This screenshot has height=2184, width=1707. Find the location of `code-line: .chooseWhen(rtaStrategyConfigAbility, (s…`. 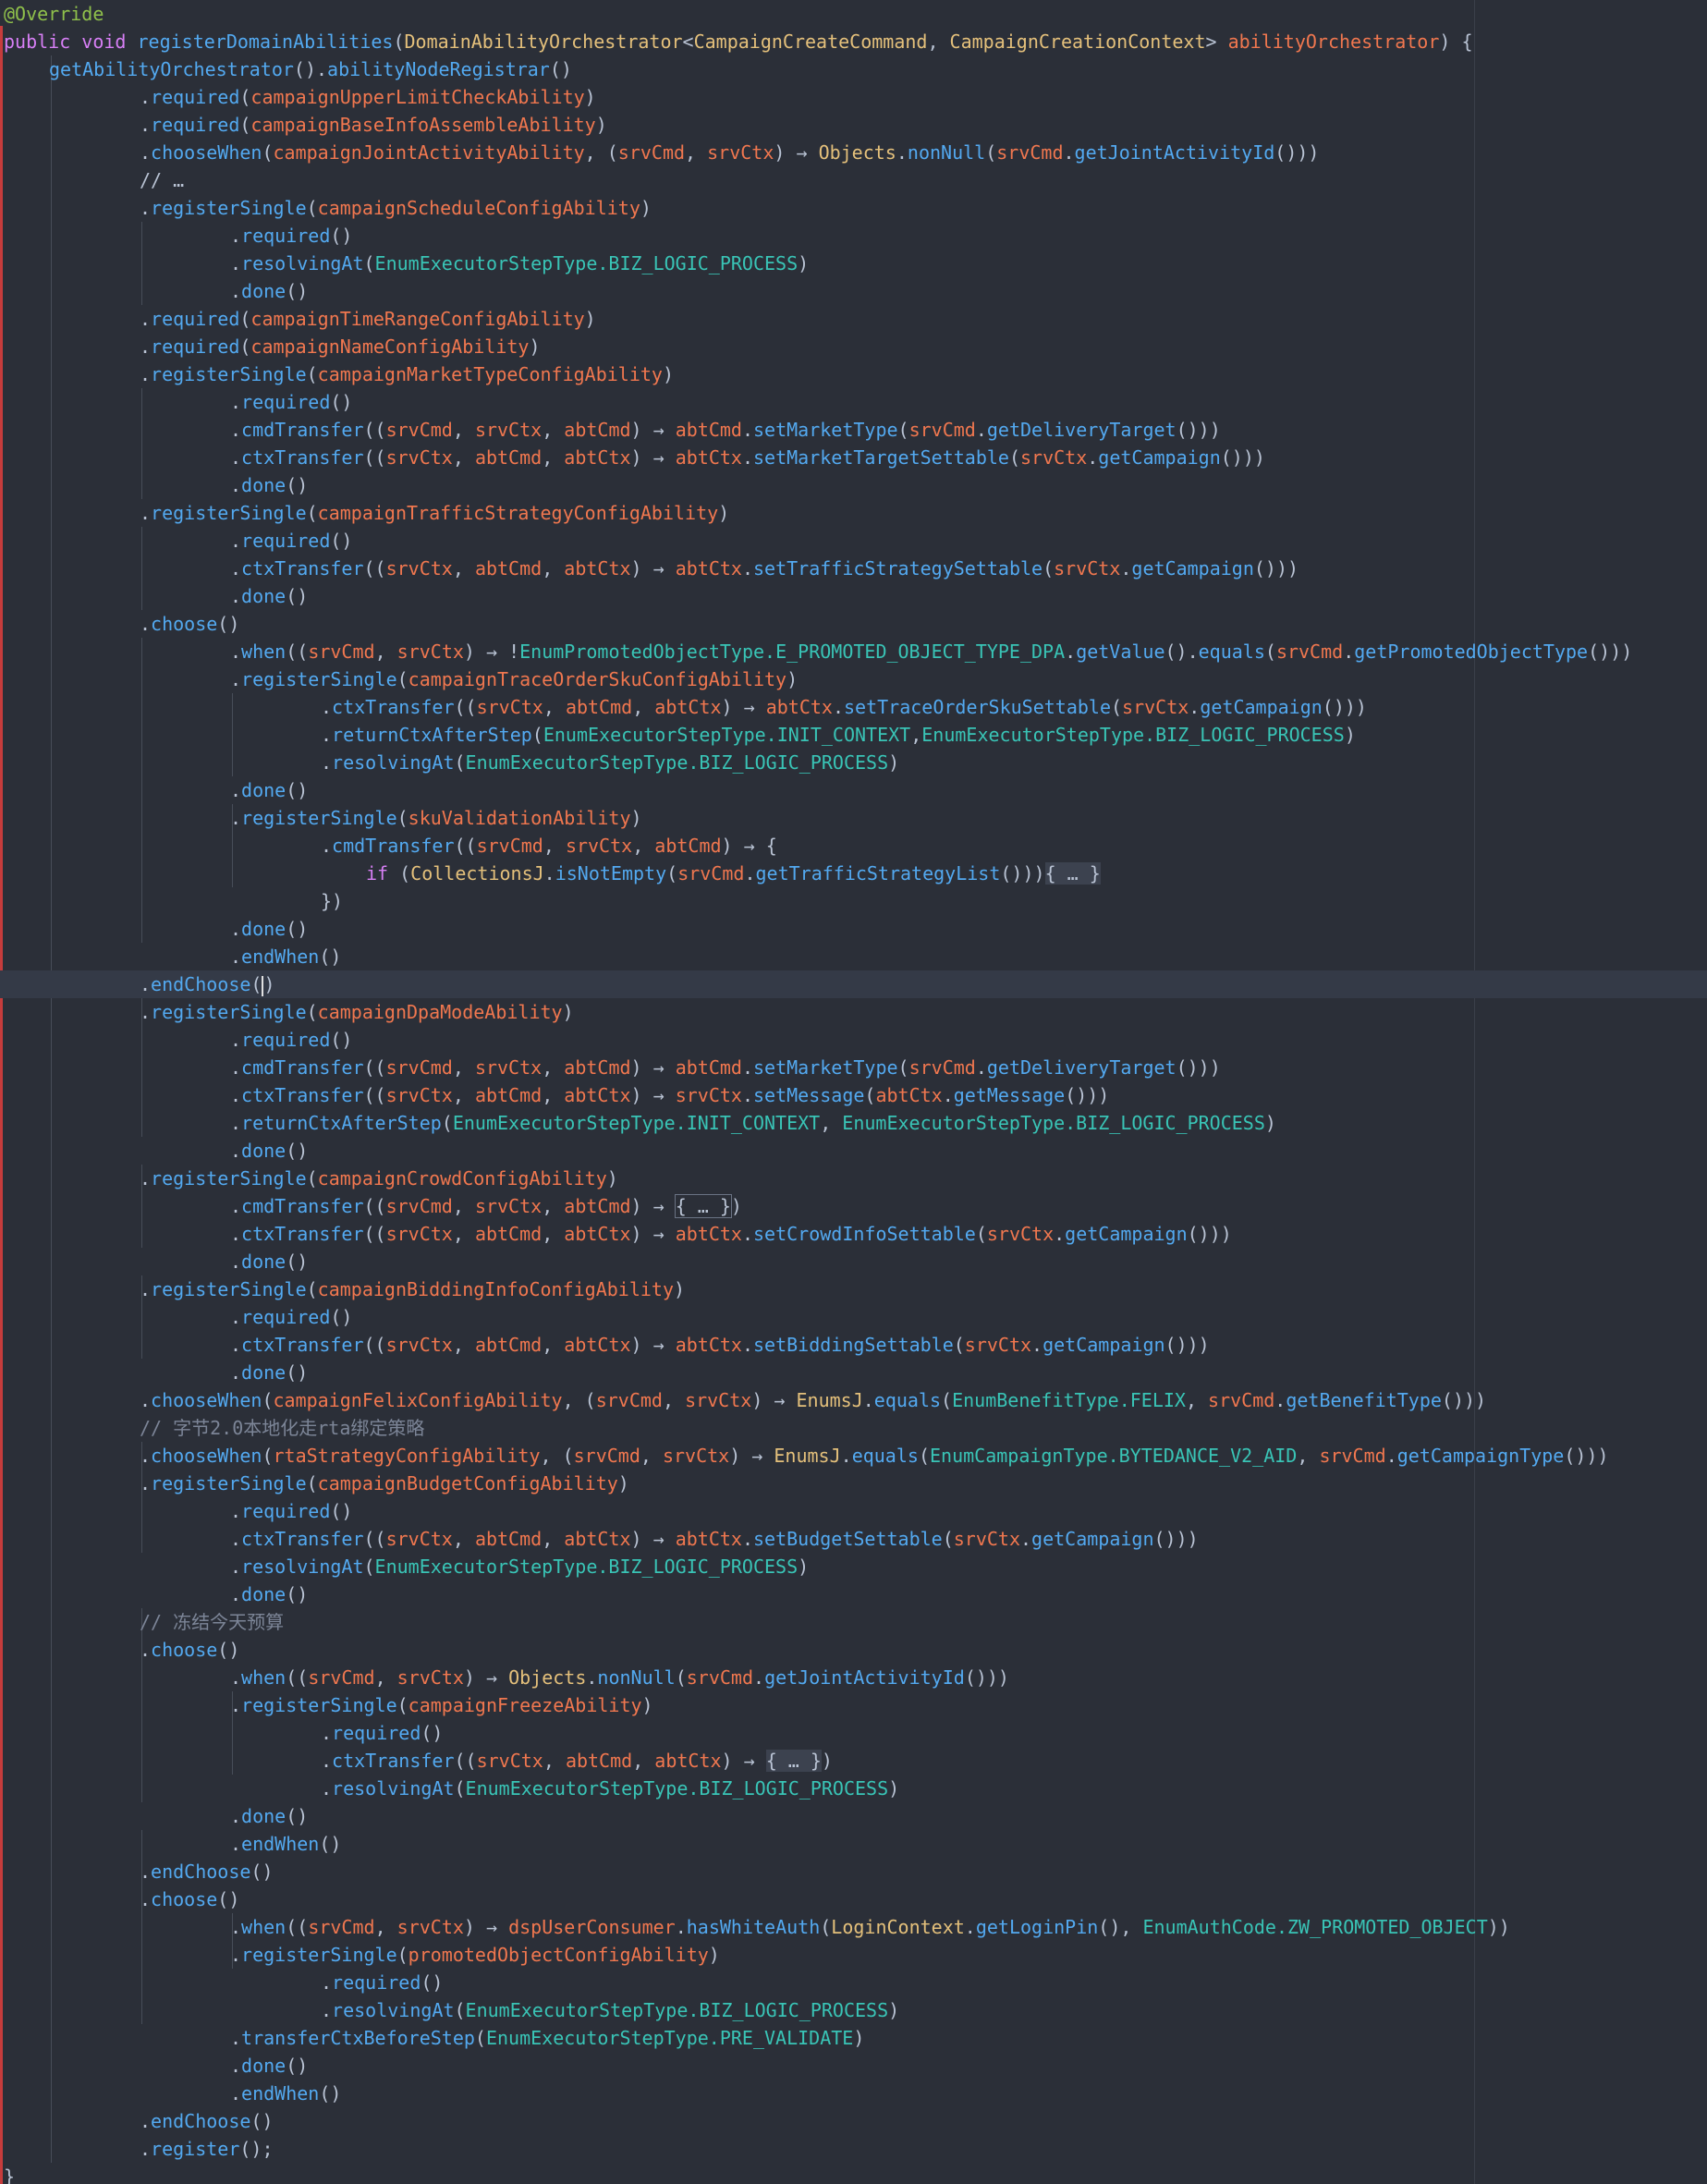

code-line: .chooseWhen(rtaStrategyConfigAbility, (s… is located at coordinates (854, 1456).